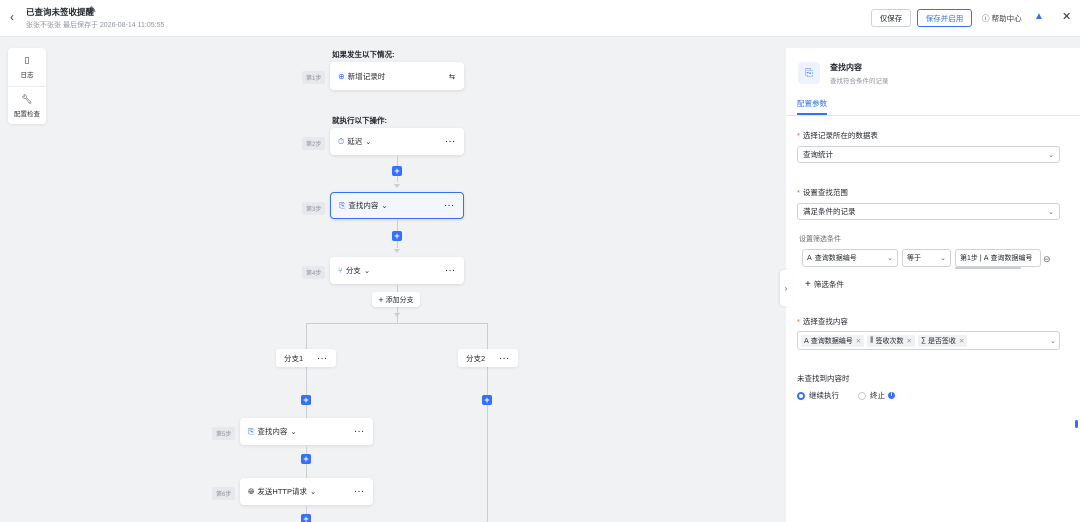  I want to click on radio-continue: 继续执行, so click(818, 395).